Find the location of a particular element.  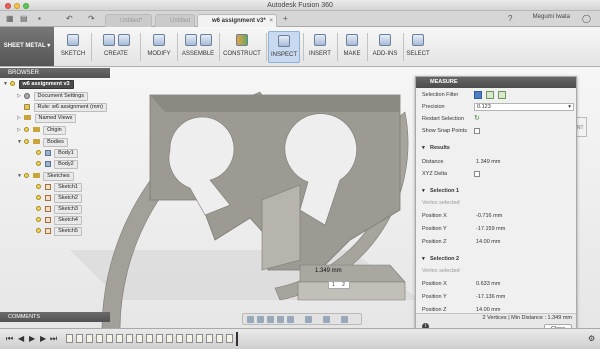

browser-item-sketches: ▼ Sketches is located at coordinates (45, 176).